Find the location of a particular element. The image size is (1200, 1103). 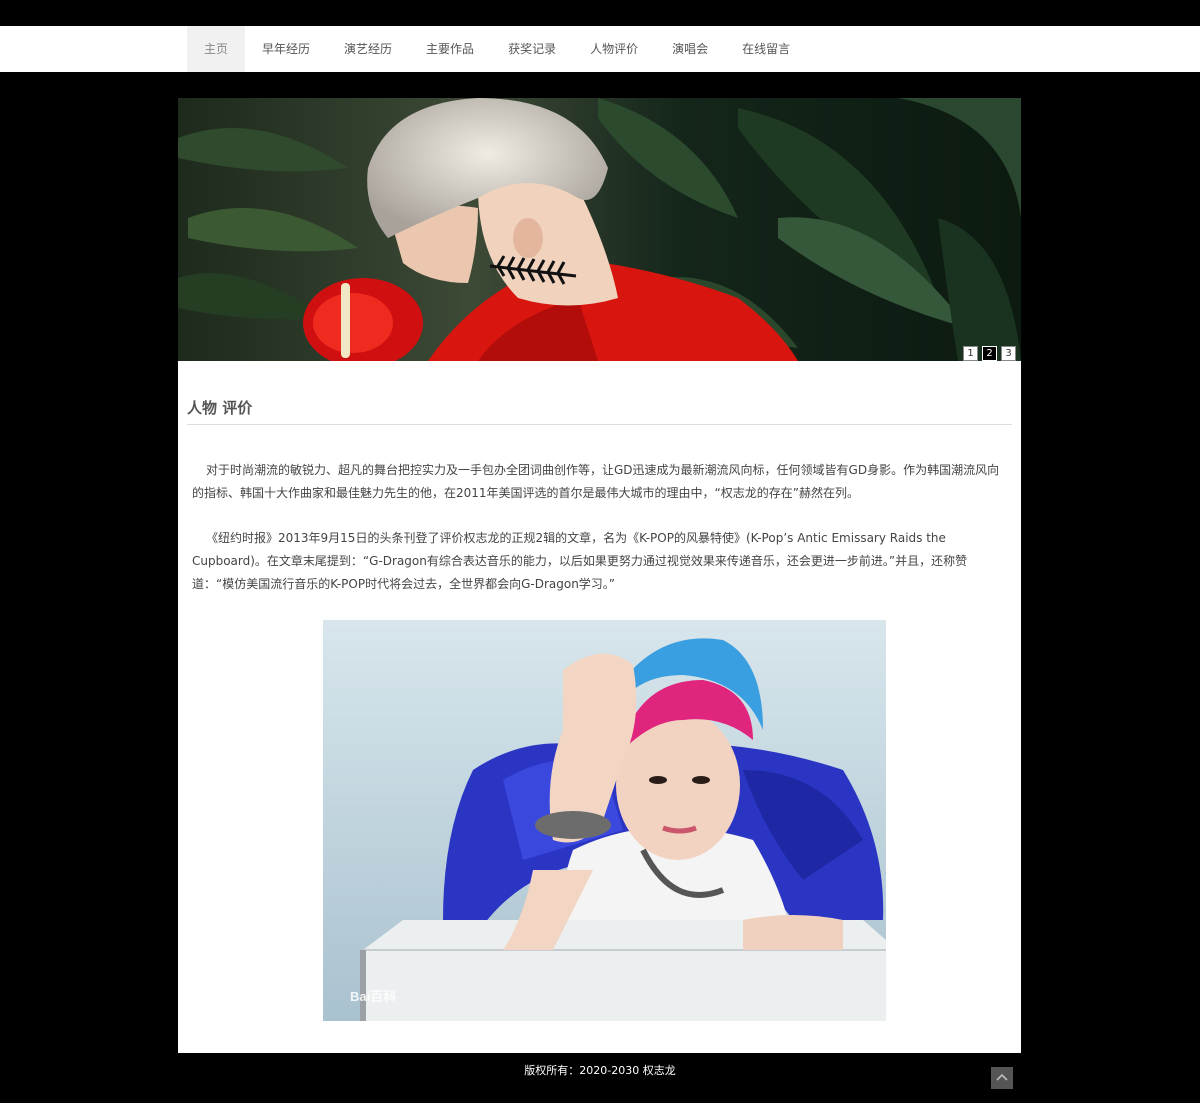

back-to-top-button is located at coordinates (1002, 1078).